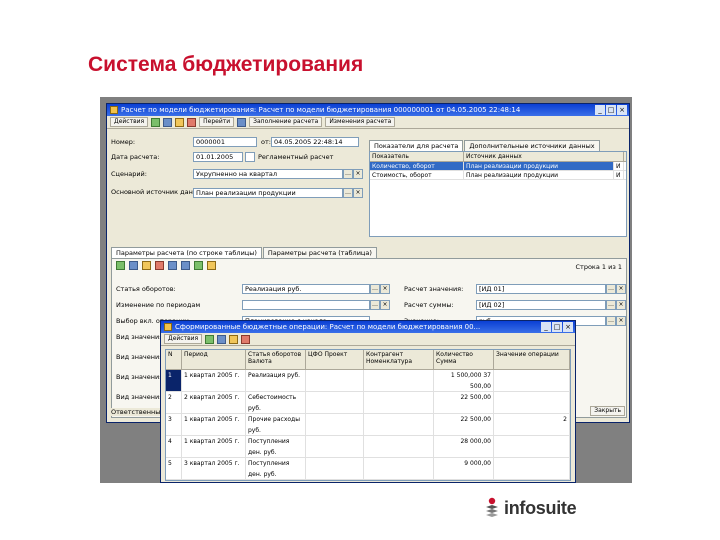 The height and width of the screenshot is (540, 720). I want to click on column-header: N, so click(174, 359).